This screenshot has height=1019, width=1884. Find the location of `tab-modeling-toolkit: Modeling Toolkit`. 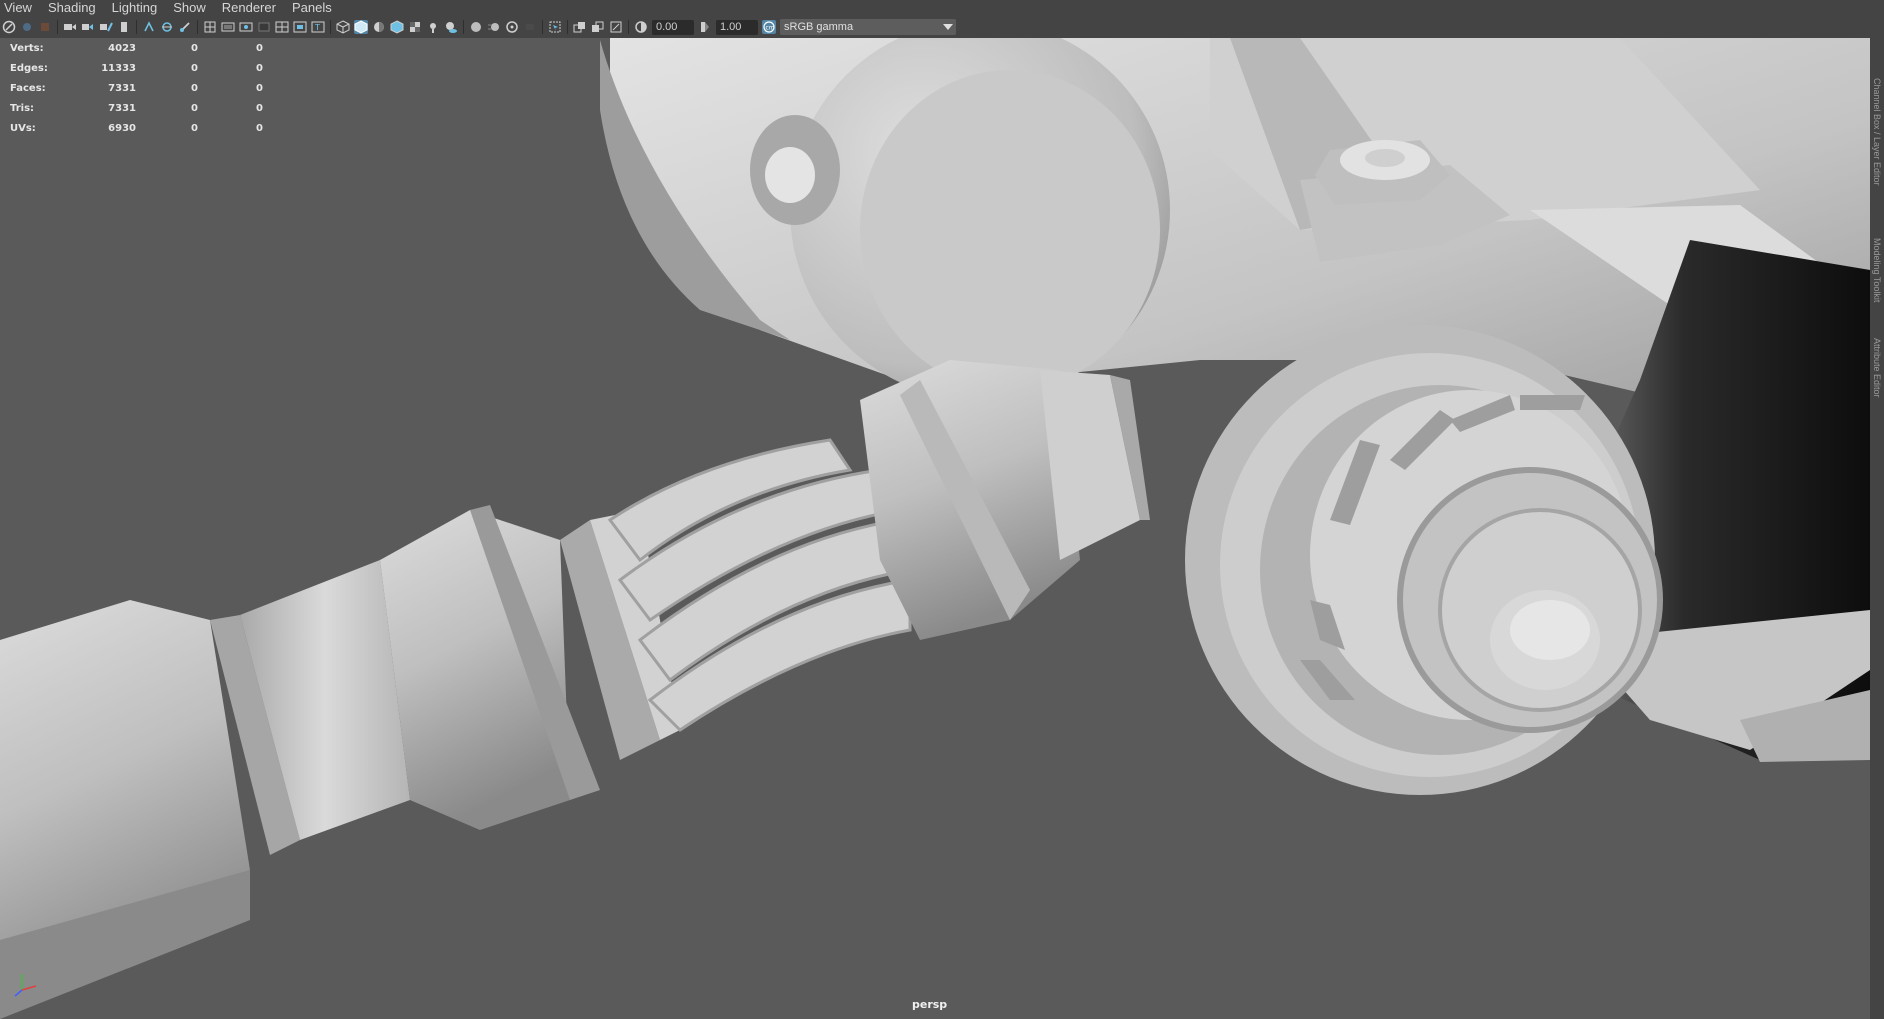

tab-modeling-toolkit: Modeling Toolkit is located at coordinates (1877, 270).